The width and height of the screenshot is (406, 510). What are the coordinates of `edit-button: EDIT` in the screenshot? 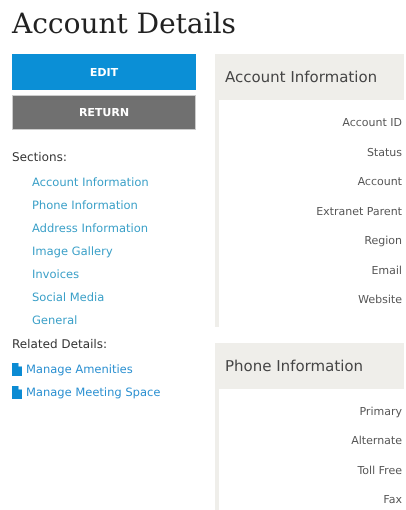 It's located at (104, 72).